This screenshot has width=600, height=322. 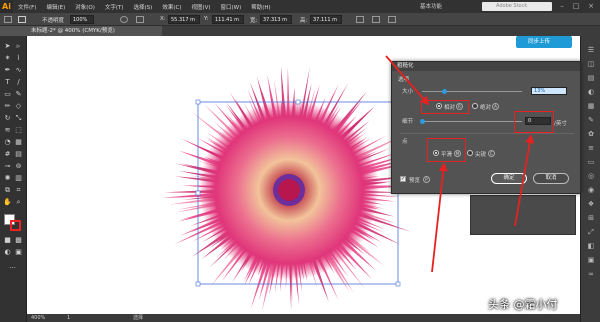 What do you see at coordinates (523, 304) in the screenshot?
I see `watermark: 头条 @霜小付` at bounding box center [523, 304].